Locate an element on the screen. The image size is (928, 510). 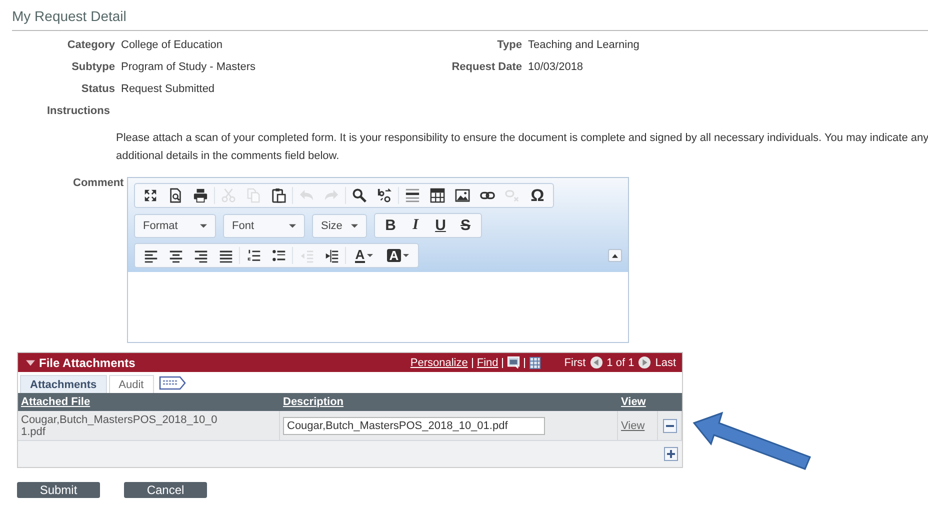
dropdown: Font is located at coordinates (264, 226).